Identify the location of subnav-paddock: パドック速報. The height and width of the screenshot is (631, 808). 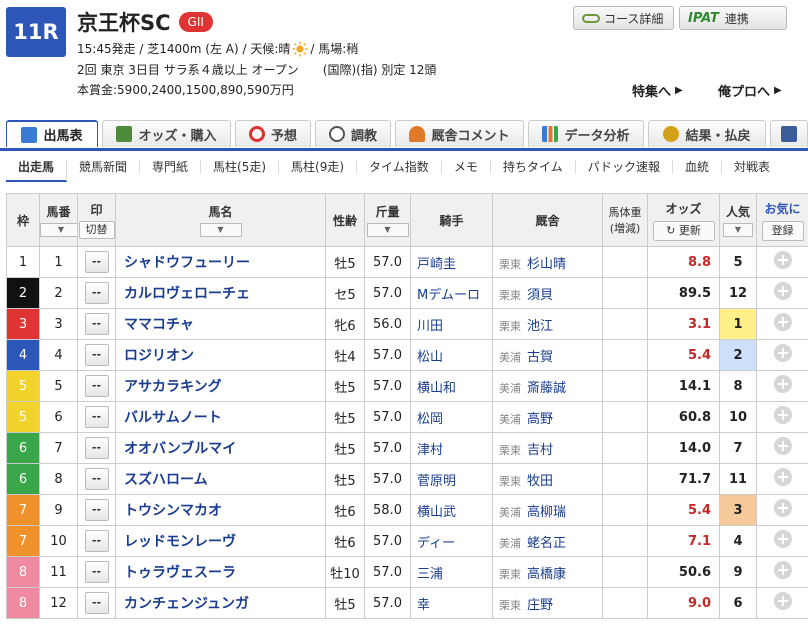
(624, 167).